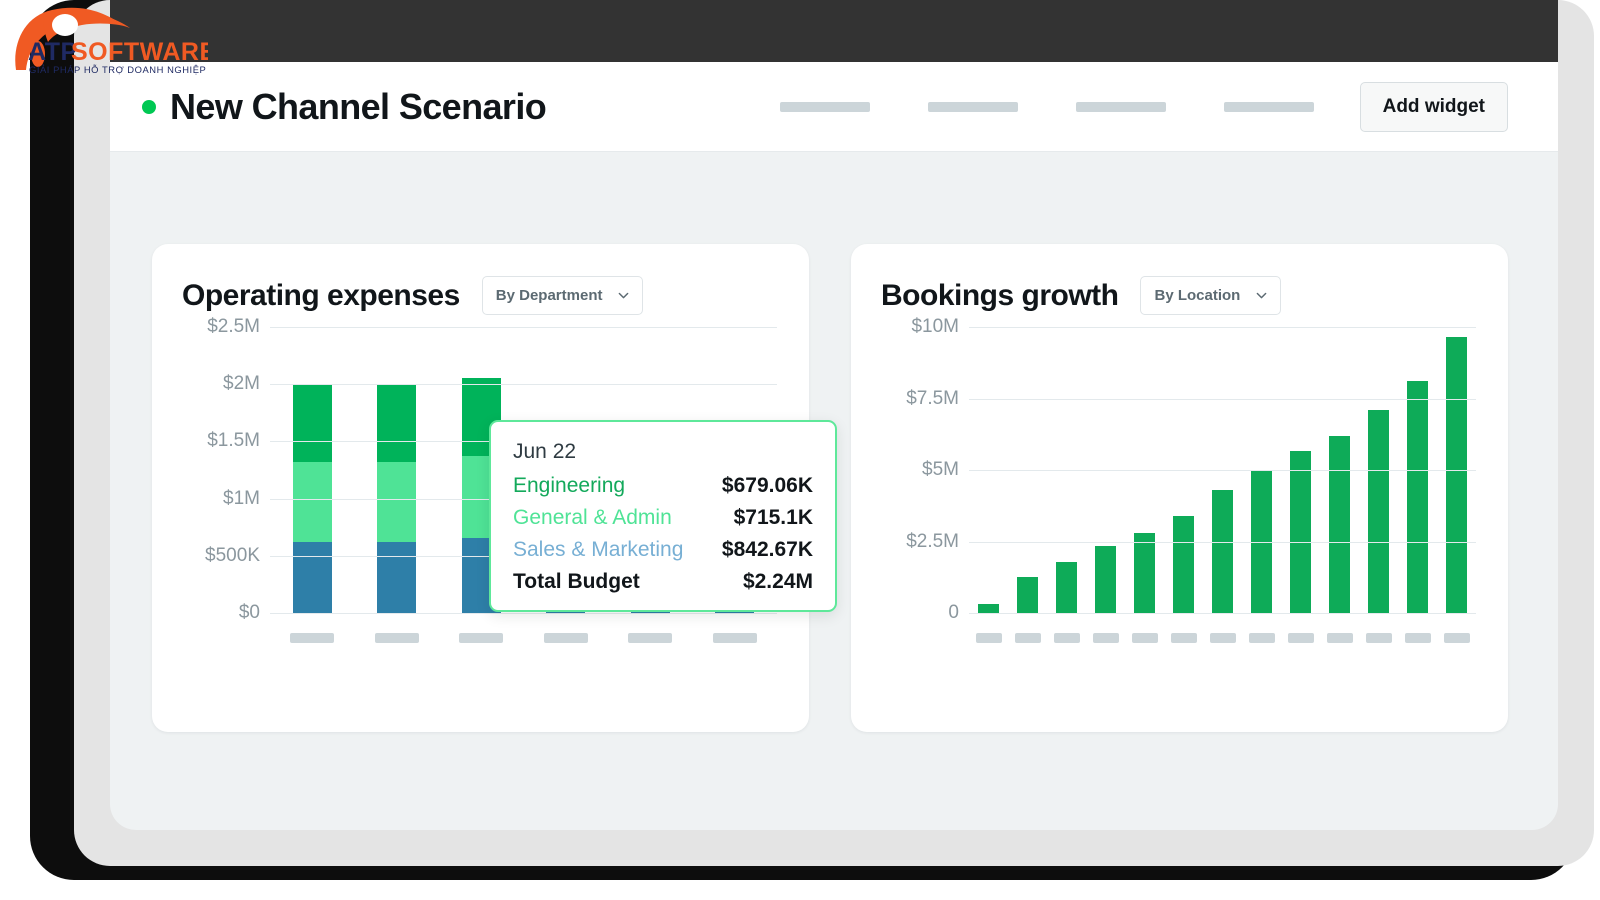 The width and height of the screenshot is (1600, 900). I want to click on card-title-operating-expenses: Operating expenses, so click(321, 295).